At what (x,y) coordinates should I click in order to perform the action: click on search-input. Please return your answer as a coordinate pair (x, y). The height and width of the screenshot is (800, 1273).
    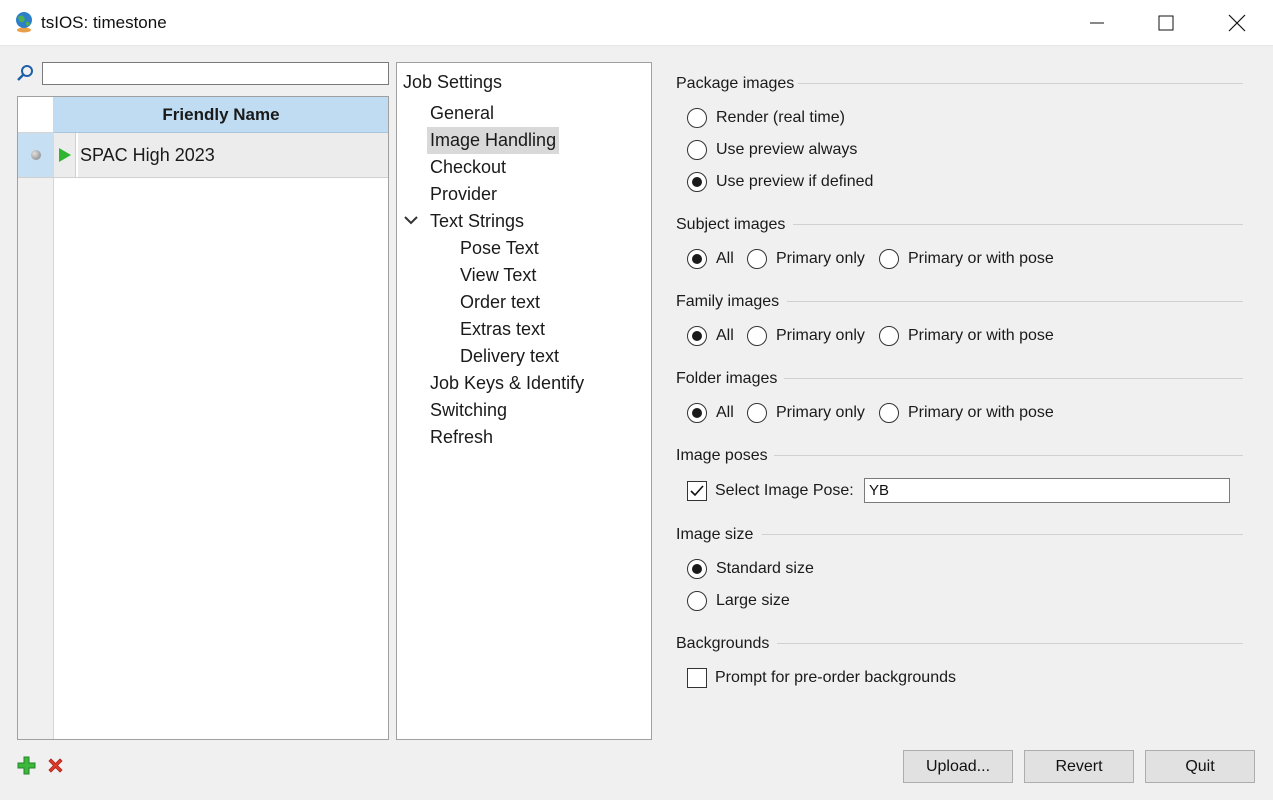
    Looking at the image, I should click on (215, 73).